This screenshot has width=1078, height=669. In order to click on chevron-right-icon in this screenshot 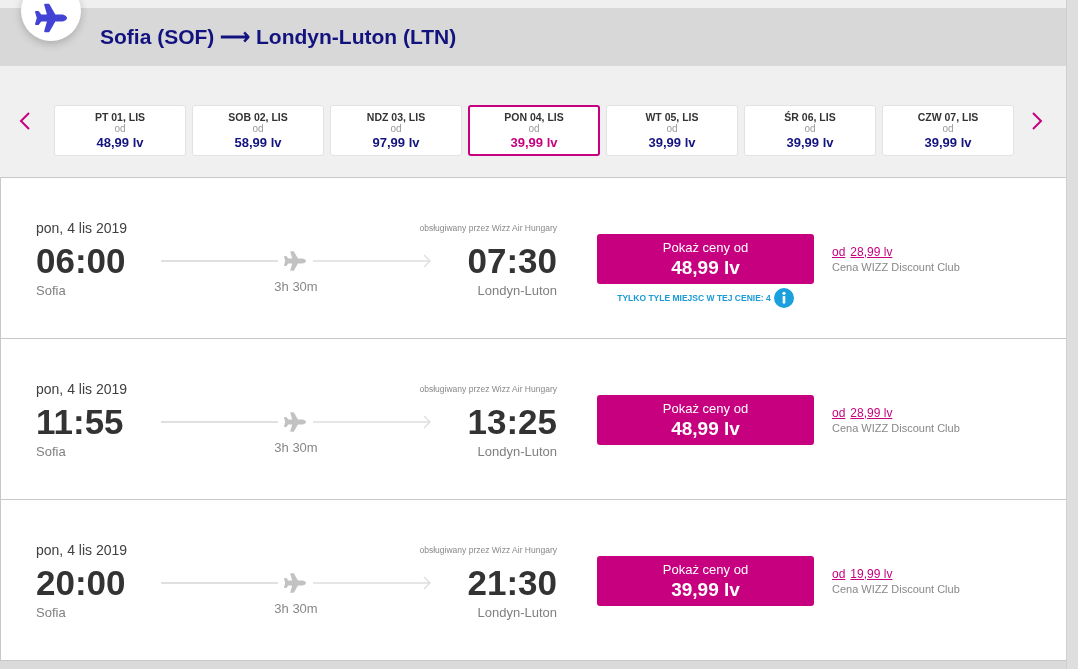, I will do `click(1037, 121)`.